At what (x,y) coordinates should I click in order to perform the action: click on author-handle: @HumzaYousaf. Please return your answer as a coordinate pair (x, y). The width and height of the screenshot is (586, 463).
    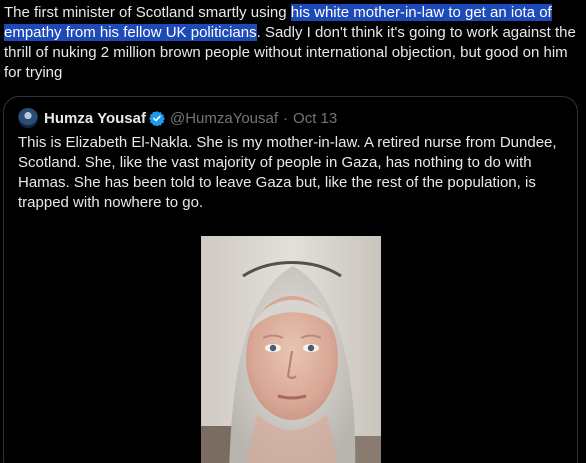
    Looking at the image, I should click on (224, 118).